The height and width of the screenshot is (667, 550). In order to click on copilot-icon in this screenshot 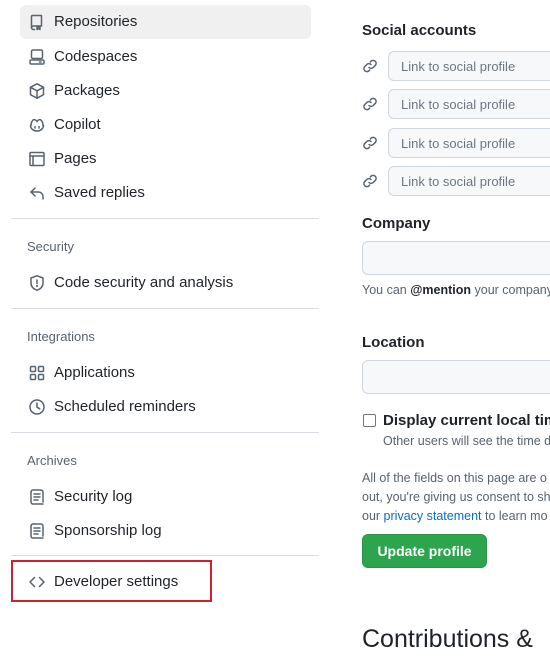, I will do `click(37, 125)`.